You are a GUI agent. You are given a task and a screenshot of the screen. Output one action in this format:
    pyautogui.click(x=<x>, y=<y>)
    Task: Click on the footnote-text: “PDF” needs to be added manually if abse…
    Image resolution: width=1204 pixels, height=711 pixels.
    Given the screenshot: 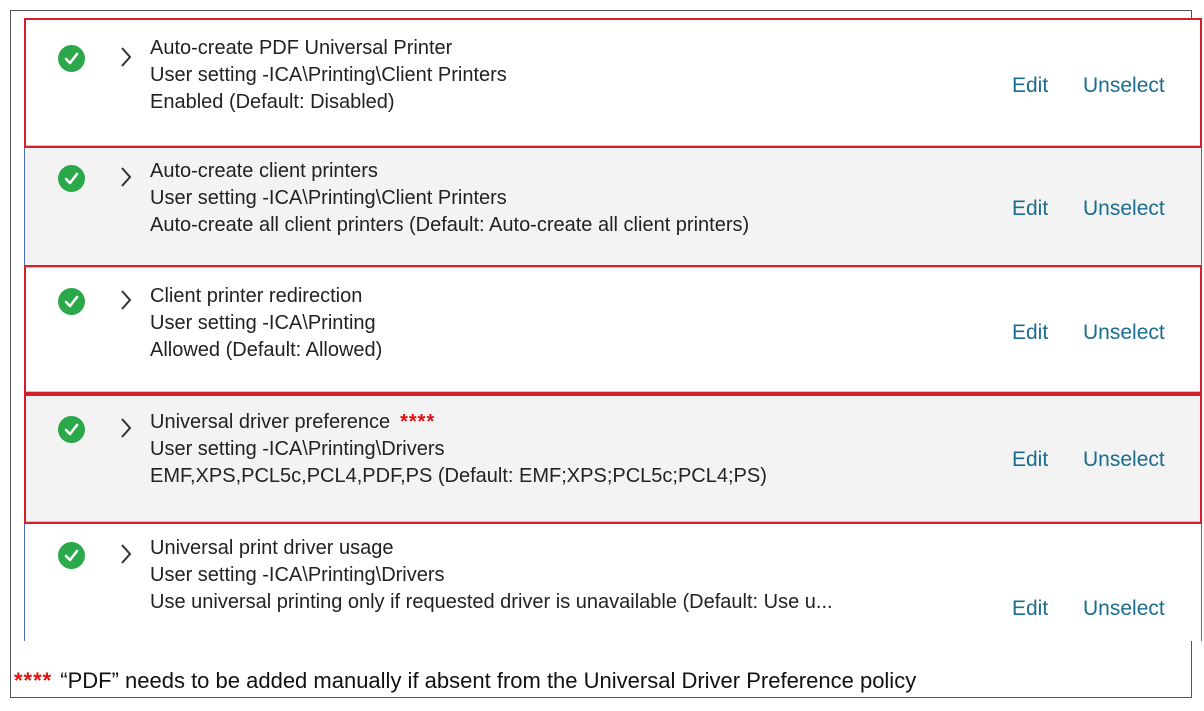 What is the action you would take?
    pyautogui.click(x=488, y=680)
    